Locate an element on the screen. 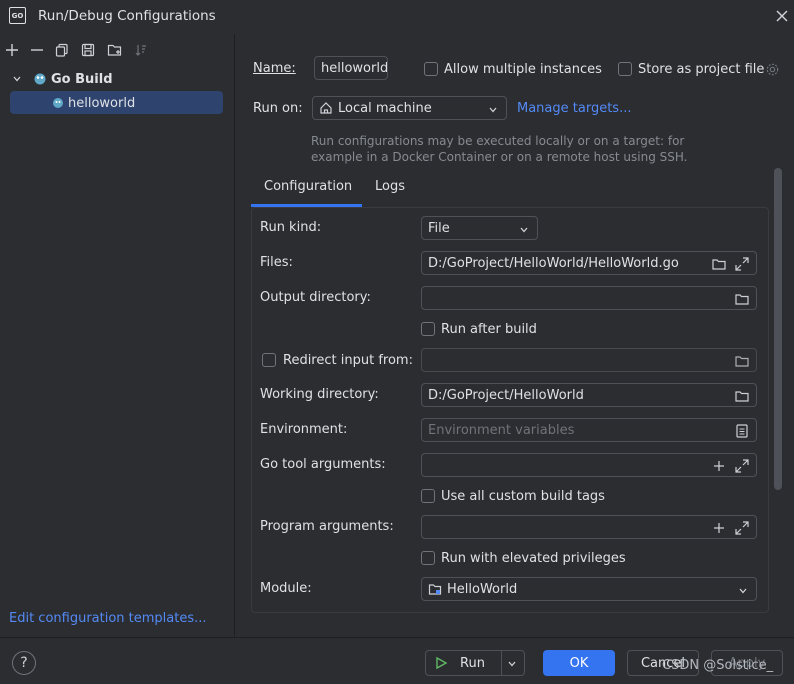  elevated-privileges-label: Run with elevated privileges is located at coordinates (533, 558).